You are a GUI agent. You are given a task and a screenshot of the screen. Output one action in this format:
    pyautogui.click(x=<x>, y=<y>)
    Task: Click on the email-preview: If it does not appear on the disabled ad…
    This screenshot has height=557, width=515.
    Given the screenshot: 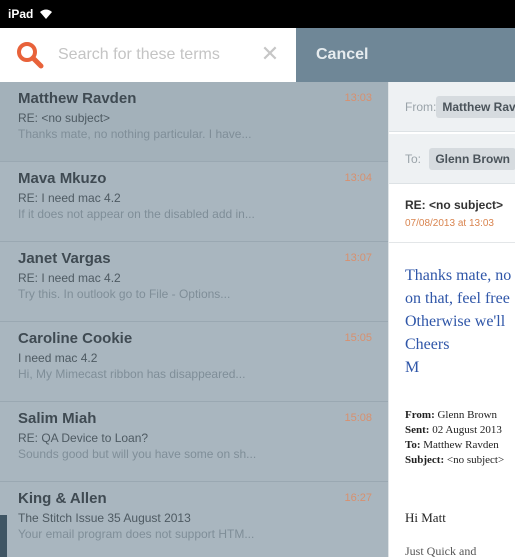 What is the action you would take?
    pyautogui.click(x=136, y=214)
    